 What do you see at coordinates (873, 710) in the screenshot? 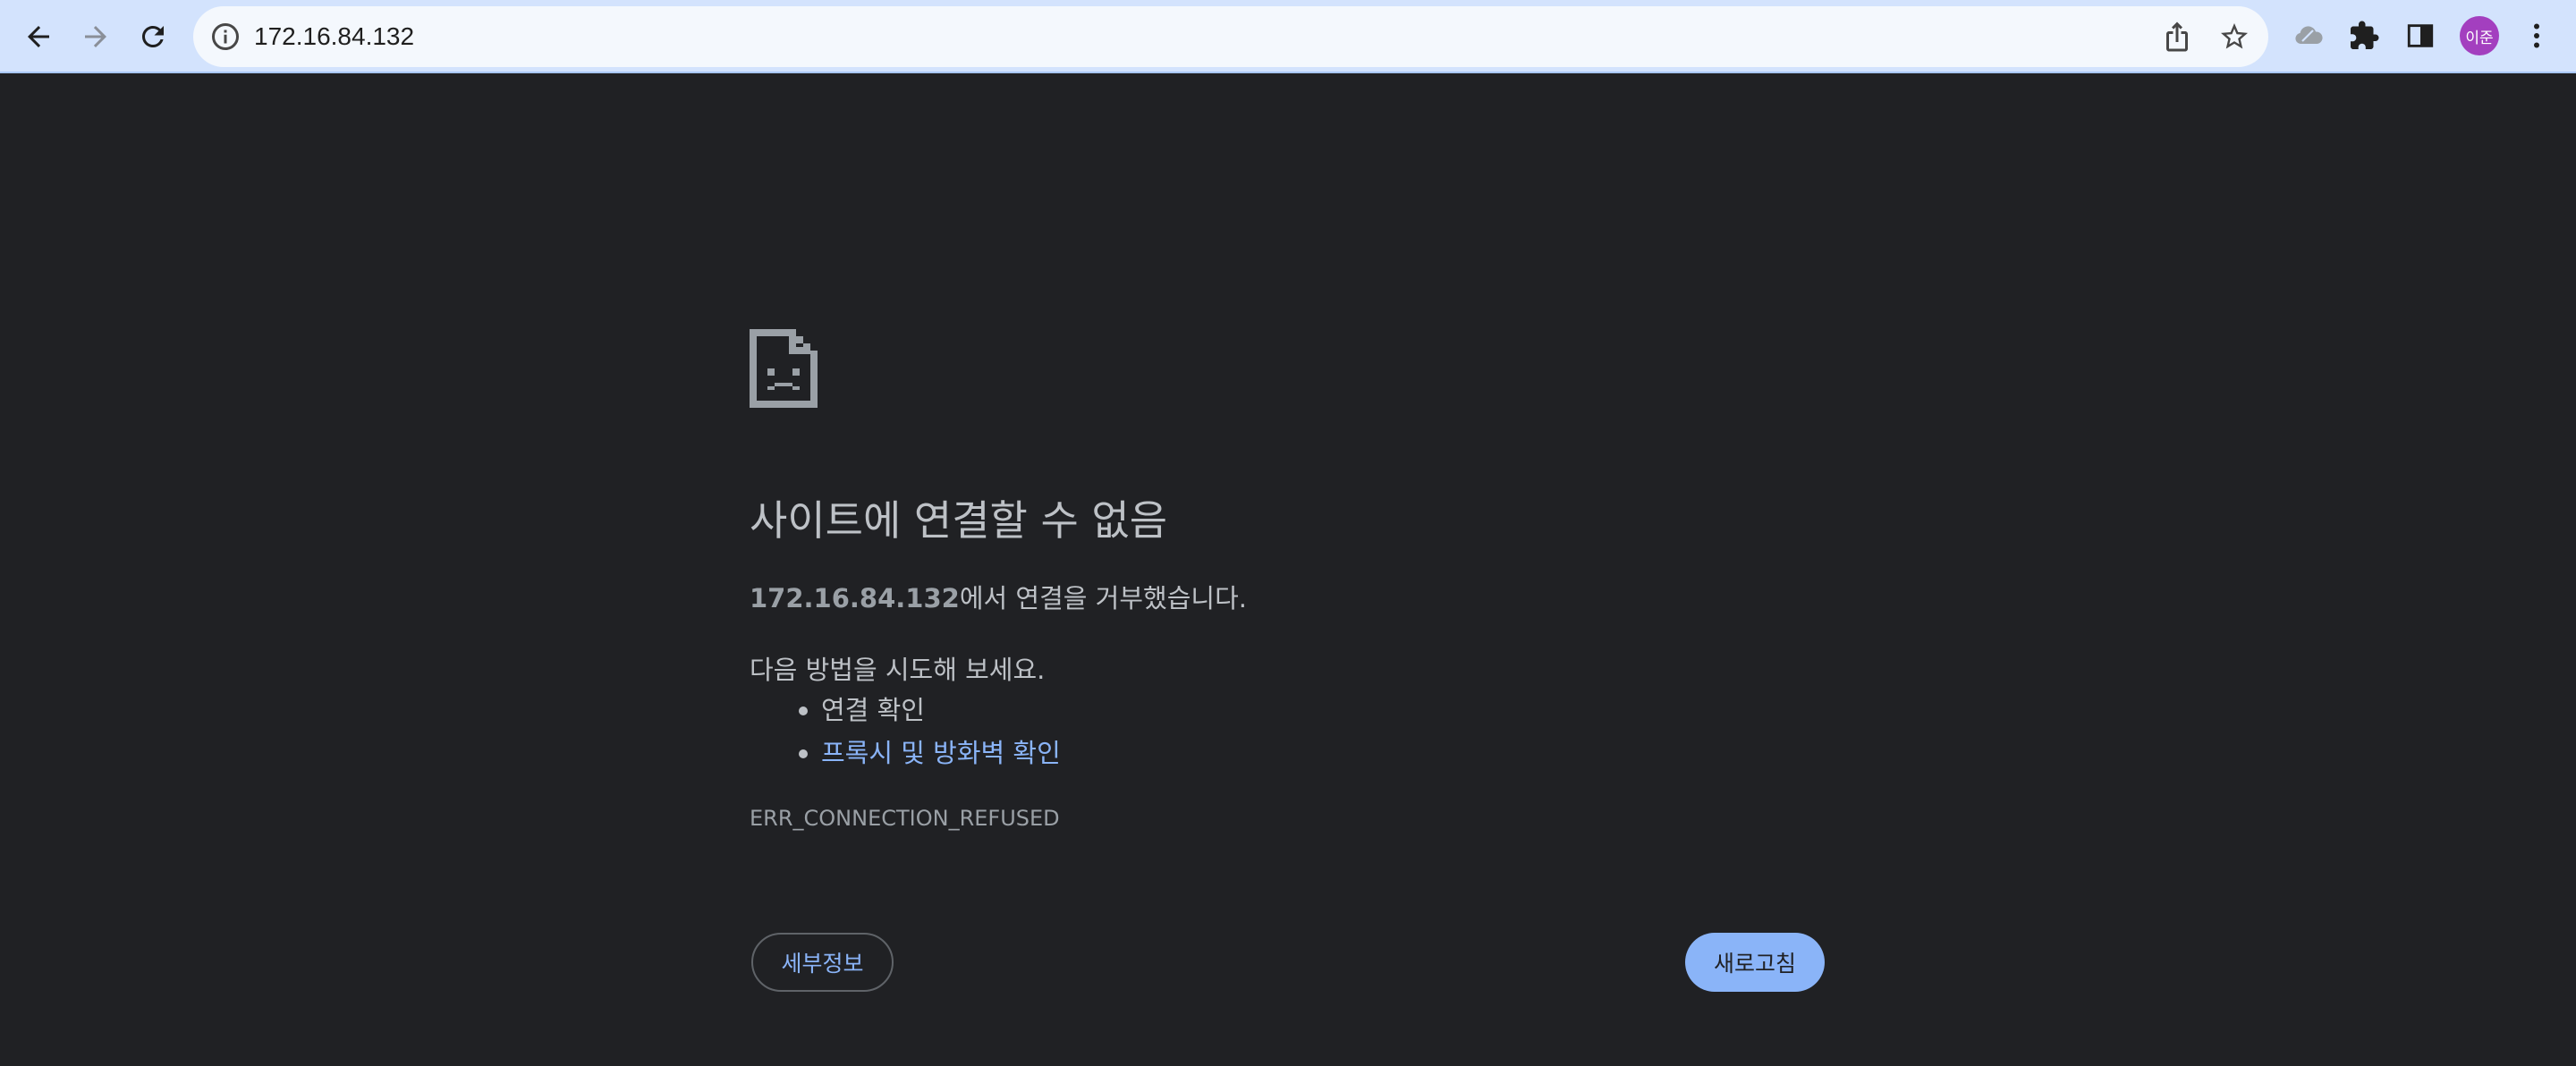
I see `suggestion-label: 연결 확인` at bounding box center [873, 710].